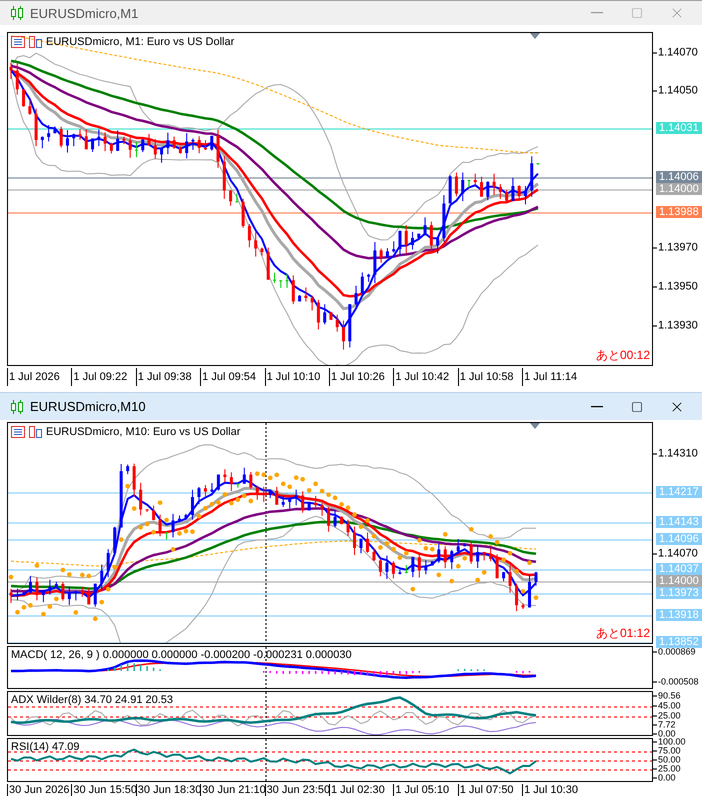  I want to click on price-tag: 1.14031, so click(679, 128).